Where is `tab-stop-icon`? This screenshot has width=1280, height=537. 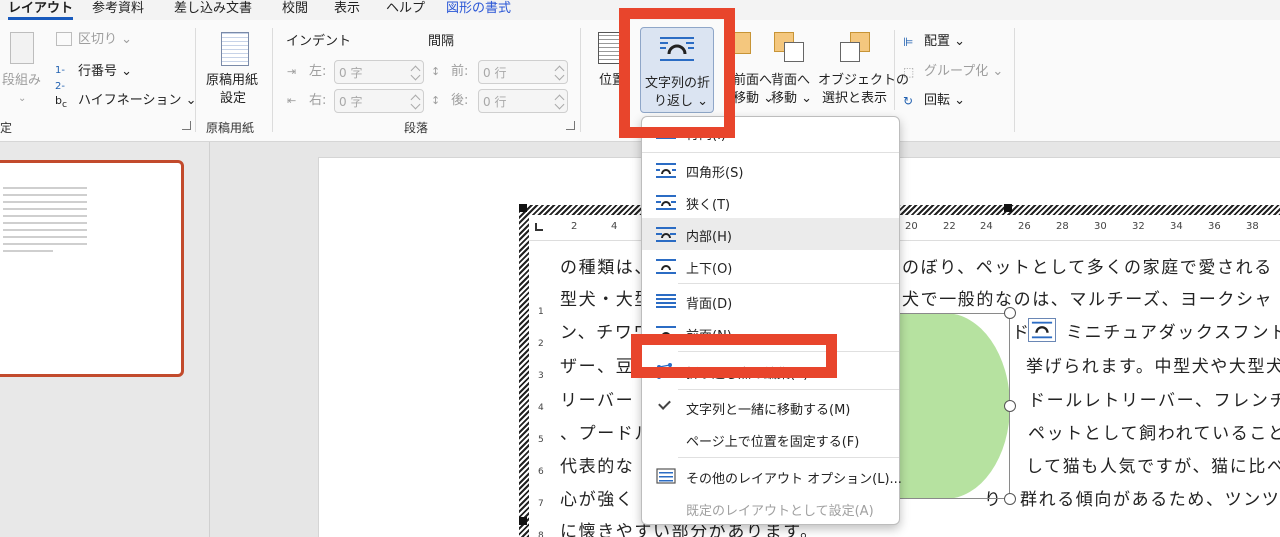
tab-stop-icon is located at coordinates (539, 227).